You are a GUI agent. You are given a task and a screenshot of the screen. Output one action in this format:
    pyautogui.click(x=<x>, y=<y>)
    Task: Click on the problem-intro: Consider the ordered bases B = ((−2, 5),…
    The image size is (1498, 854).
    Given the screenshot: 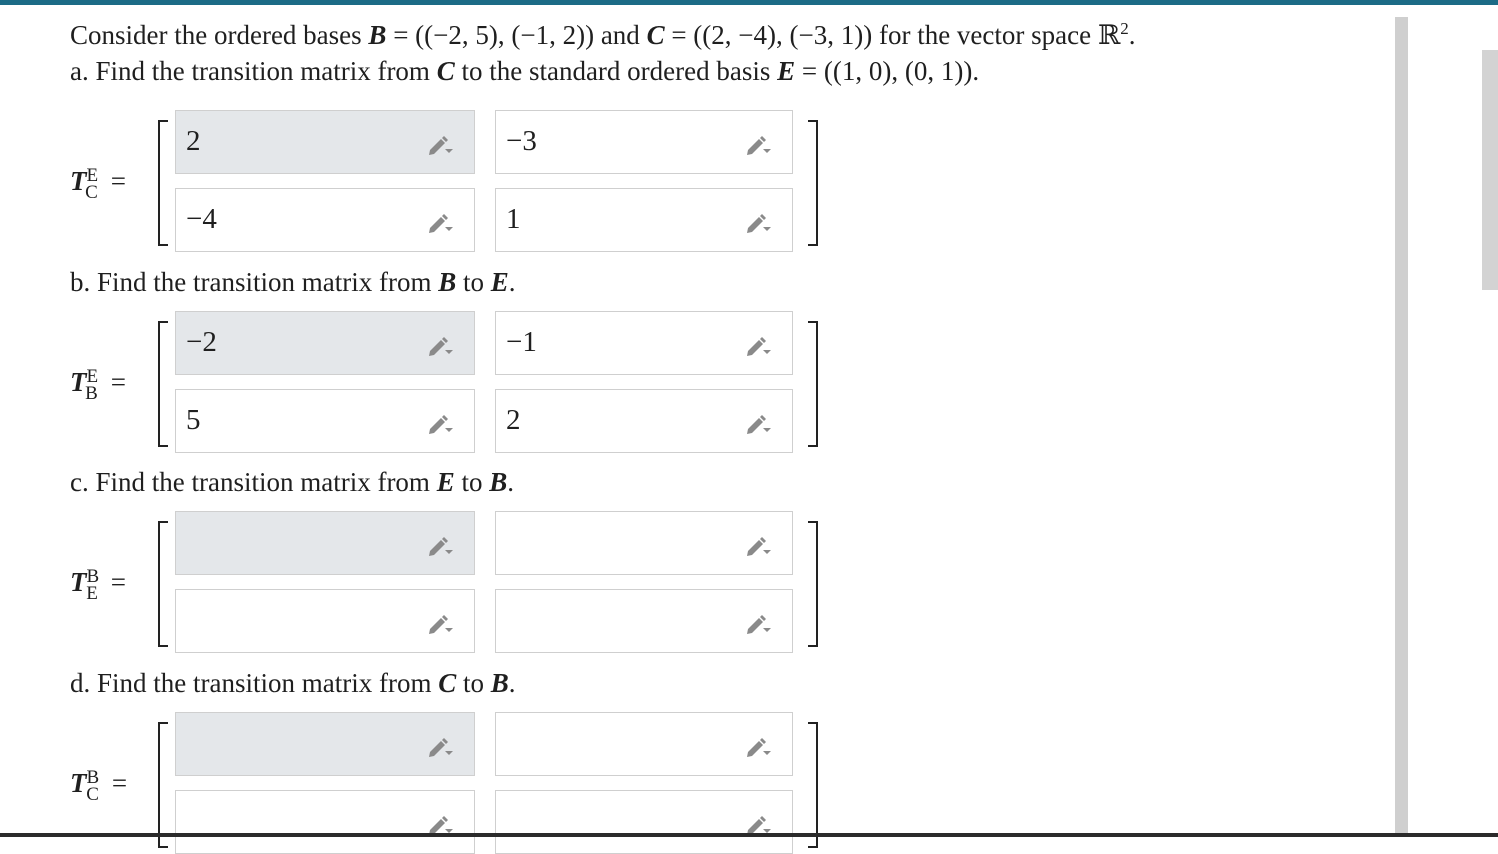 What is the action you would take?
    pyautogui.click(x=603, y=32)
    